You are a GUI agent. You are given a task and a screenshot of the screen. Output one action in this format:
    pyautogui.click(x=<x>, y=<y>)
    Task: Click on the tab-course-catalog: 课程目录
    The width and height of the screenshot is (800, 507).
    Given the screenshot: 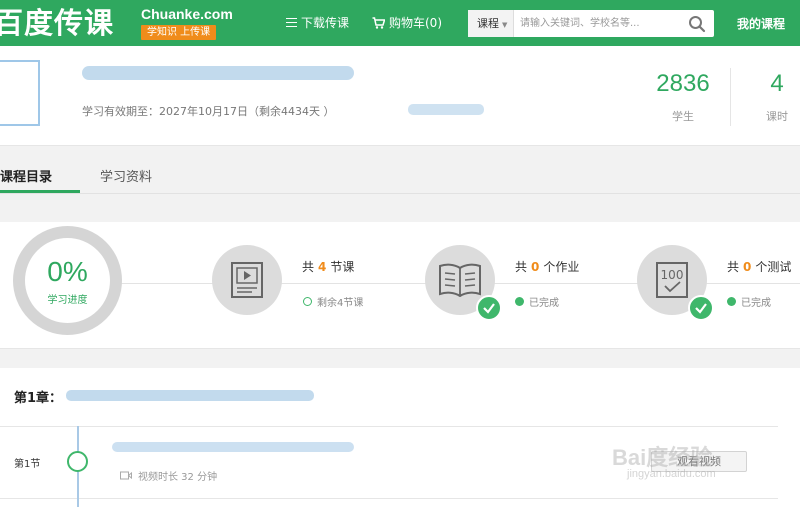 What is the action you would take?
    pyautogui.click(x=26, y=175)
    